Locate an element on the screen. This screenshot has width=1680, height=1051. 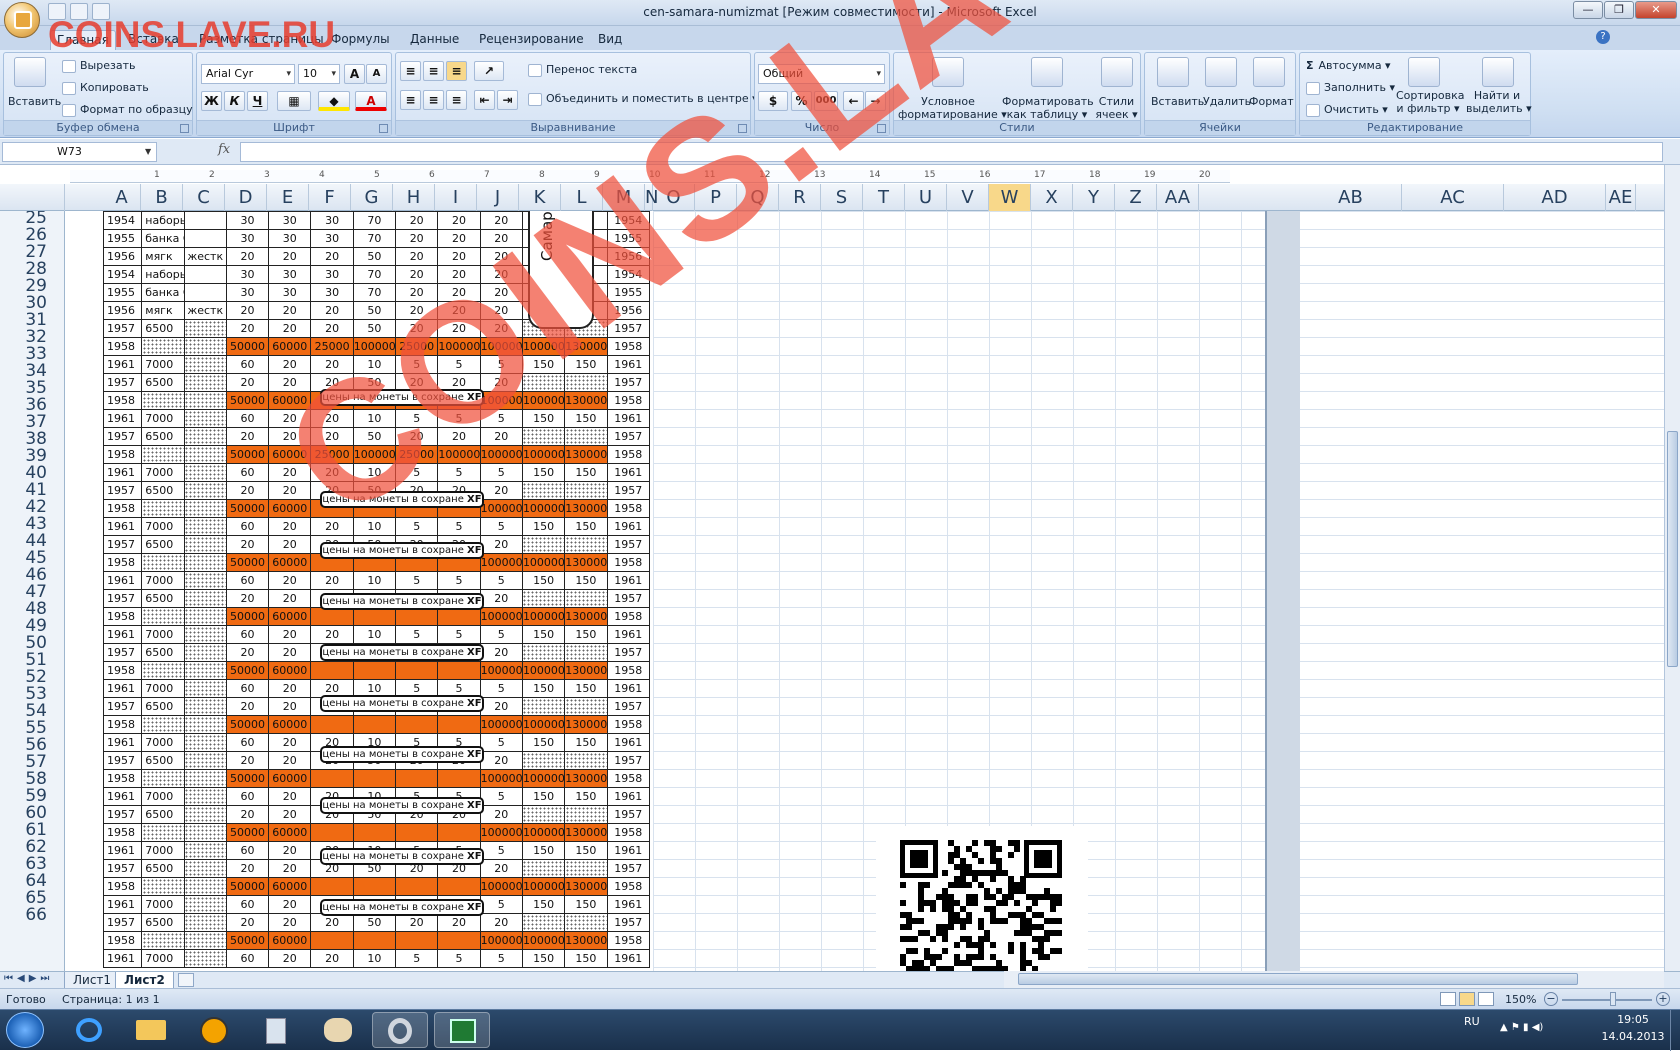
table-cell: 130000 is located at coordinates (586, 562).